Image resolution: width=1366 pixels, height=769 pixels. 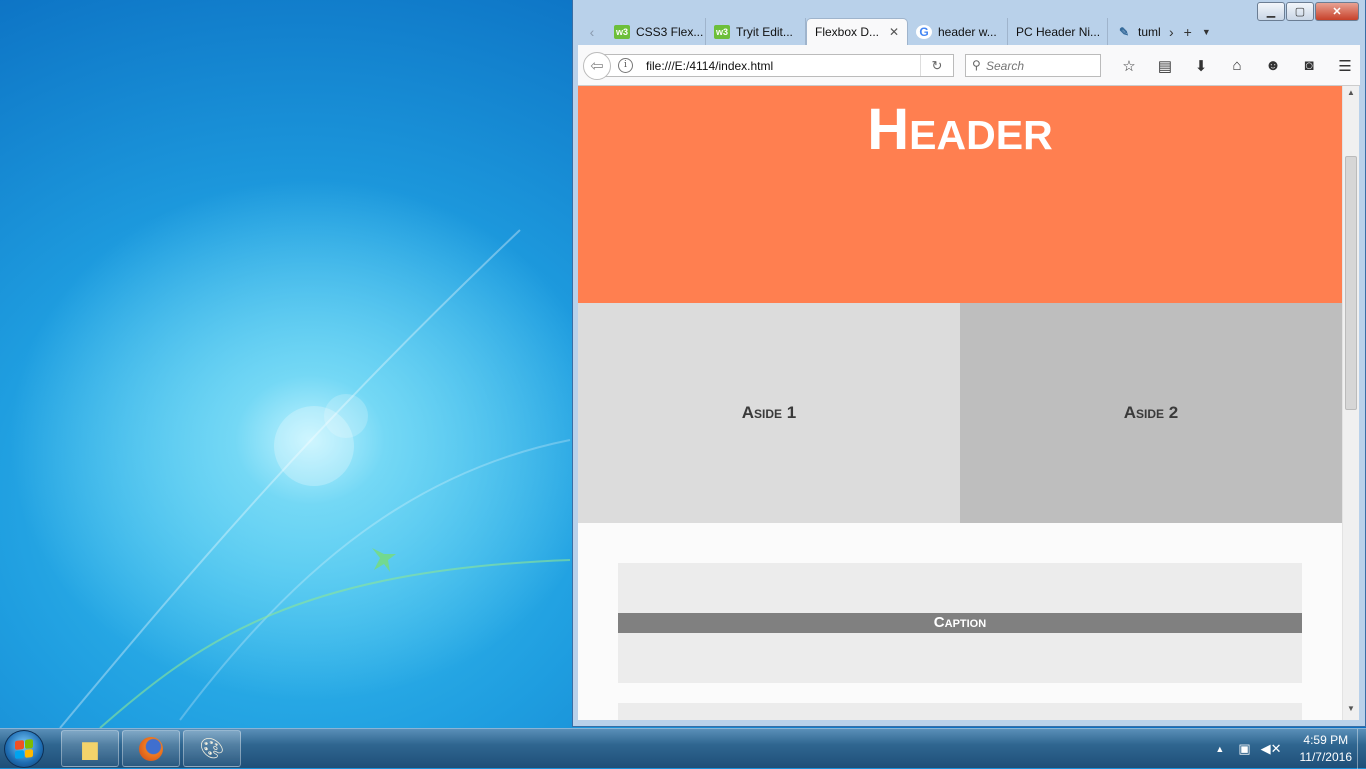 What do you see at coordinates (625, 65) in the screenshot?
I see `site-info-icon: i` at bounding box center [625, 65].